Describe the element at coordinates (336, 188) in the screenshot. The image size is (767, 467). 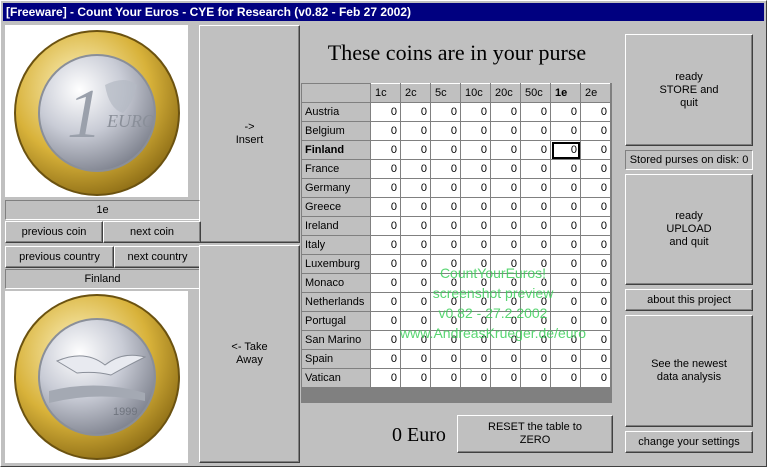
I see `row-header-country: Germany` at that location.